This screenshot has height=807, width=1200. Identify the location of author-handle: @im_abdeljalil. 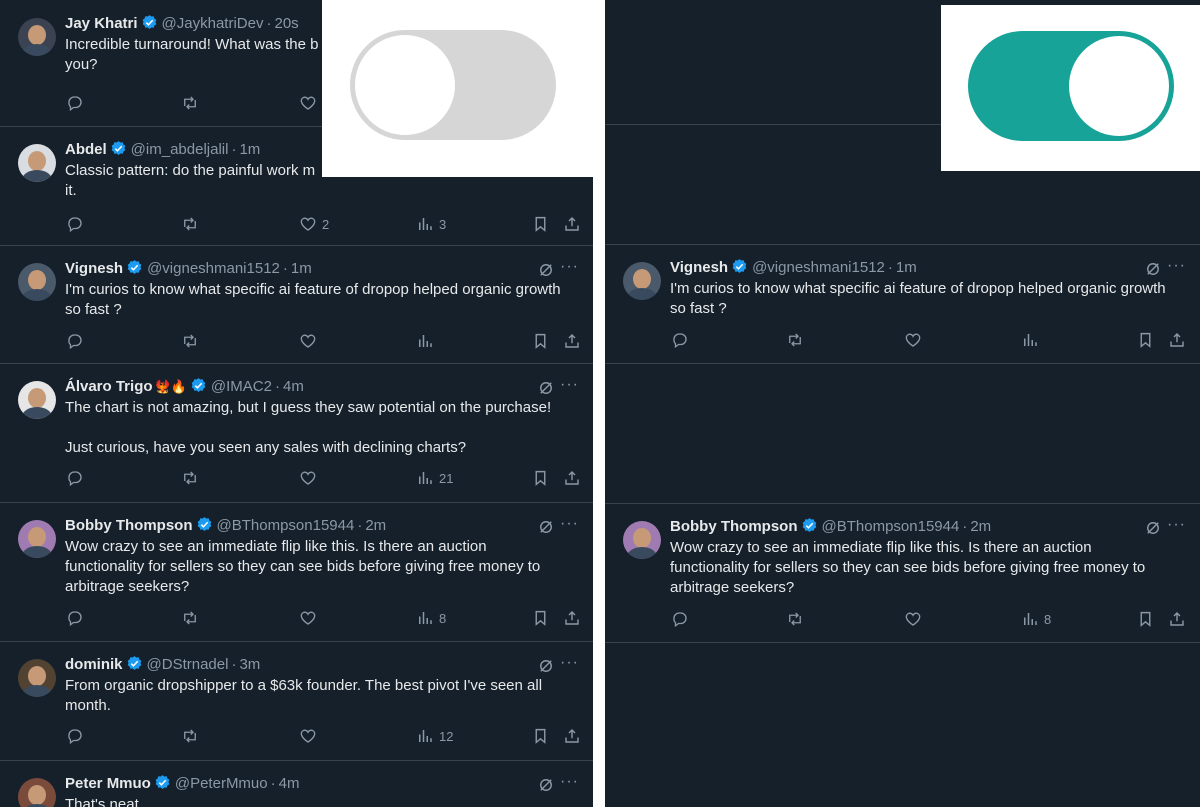
(180, 149).